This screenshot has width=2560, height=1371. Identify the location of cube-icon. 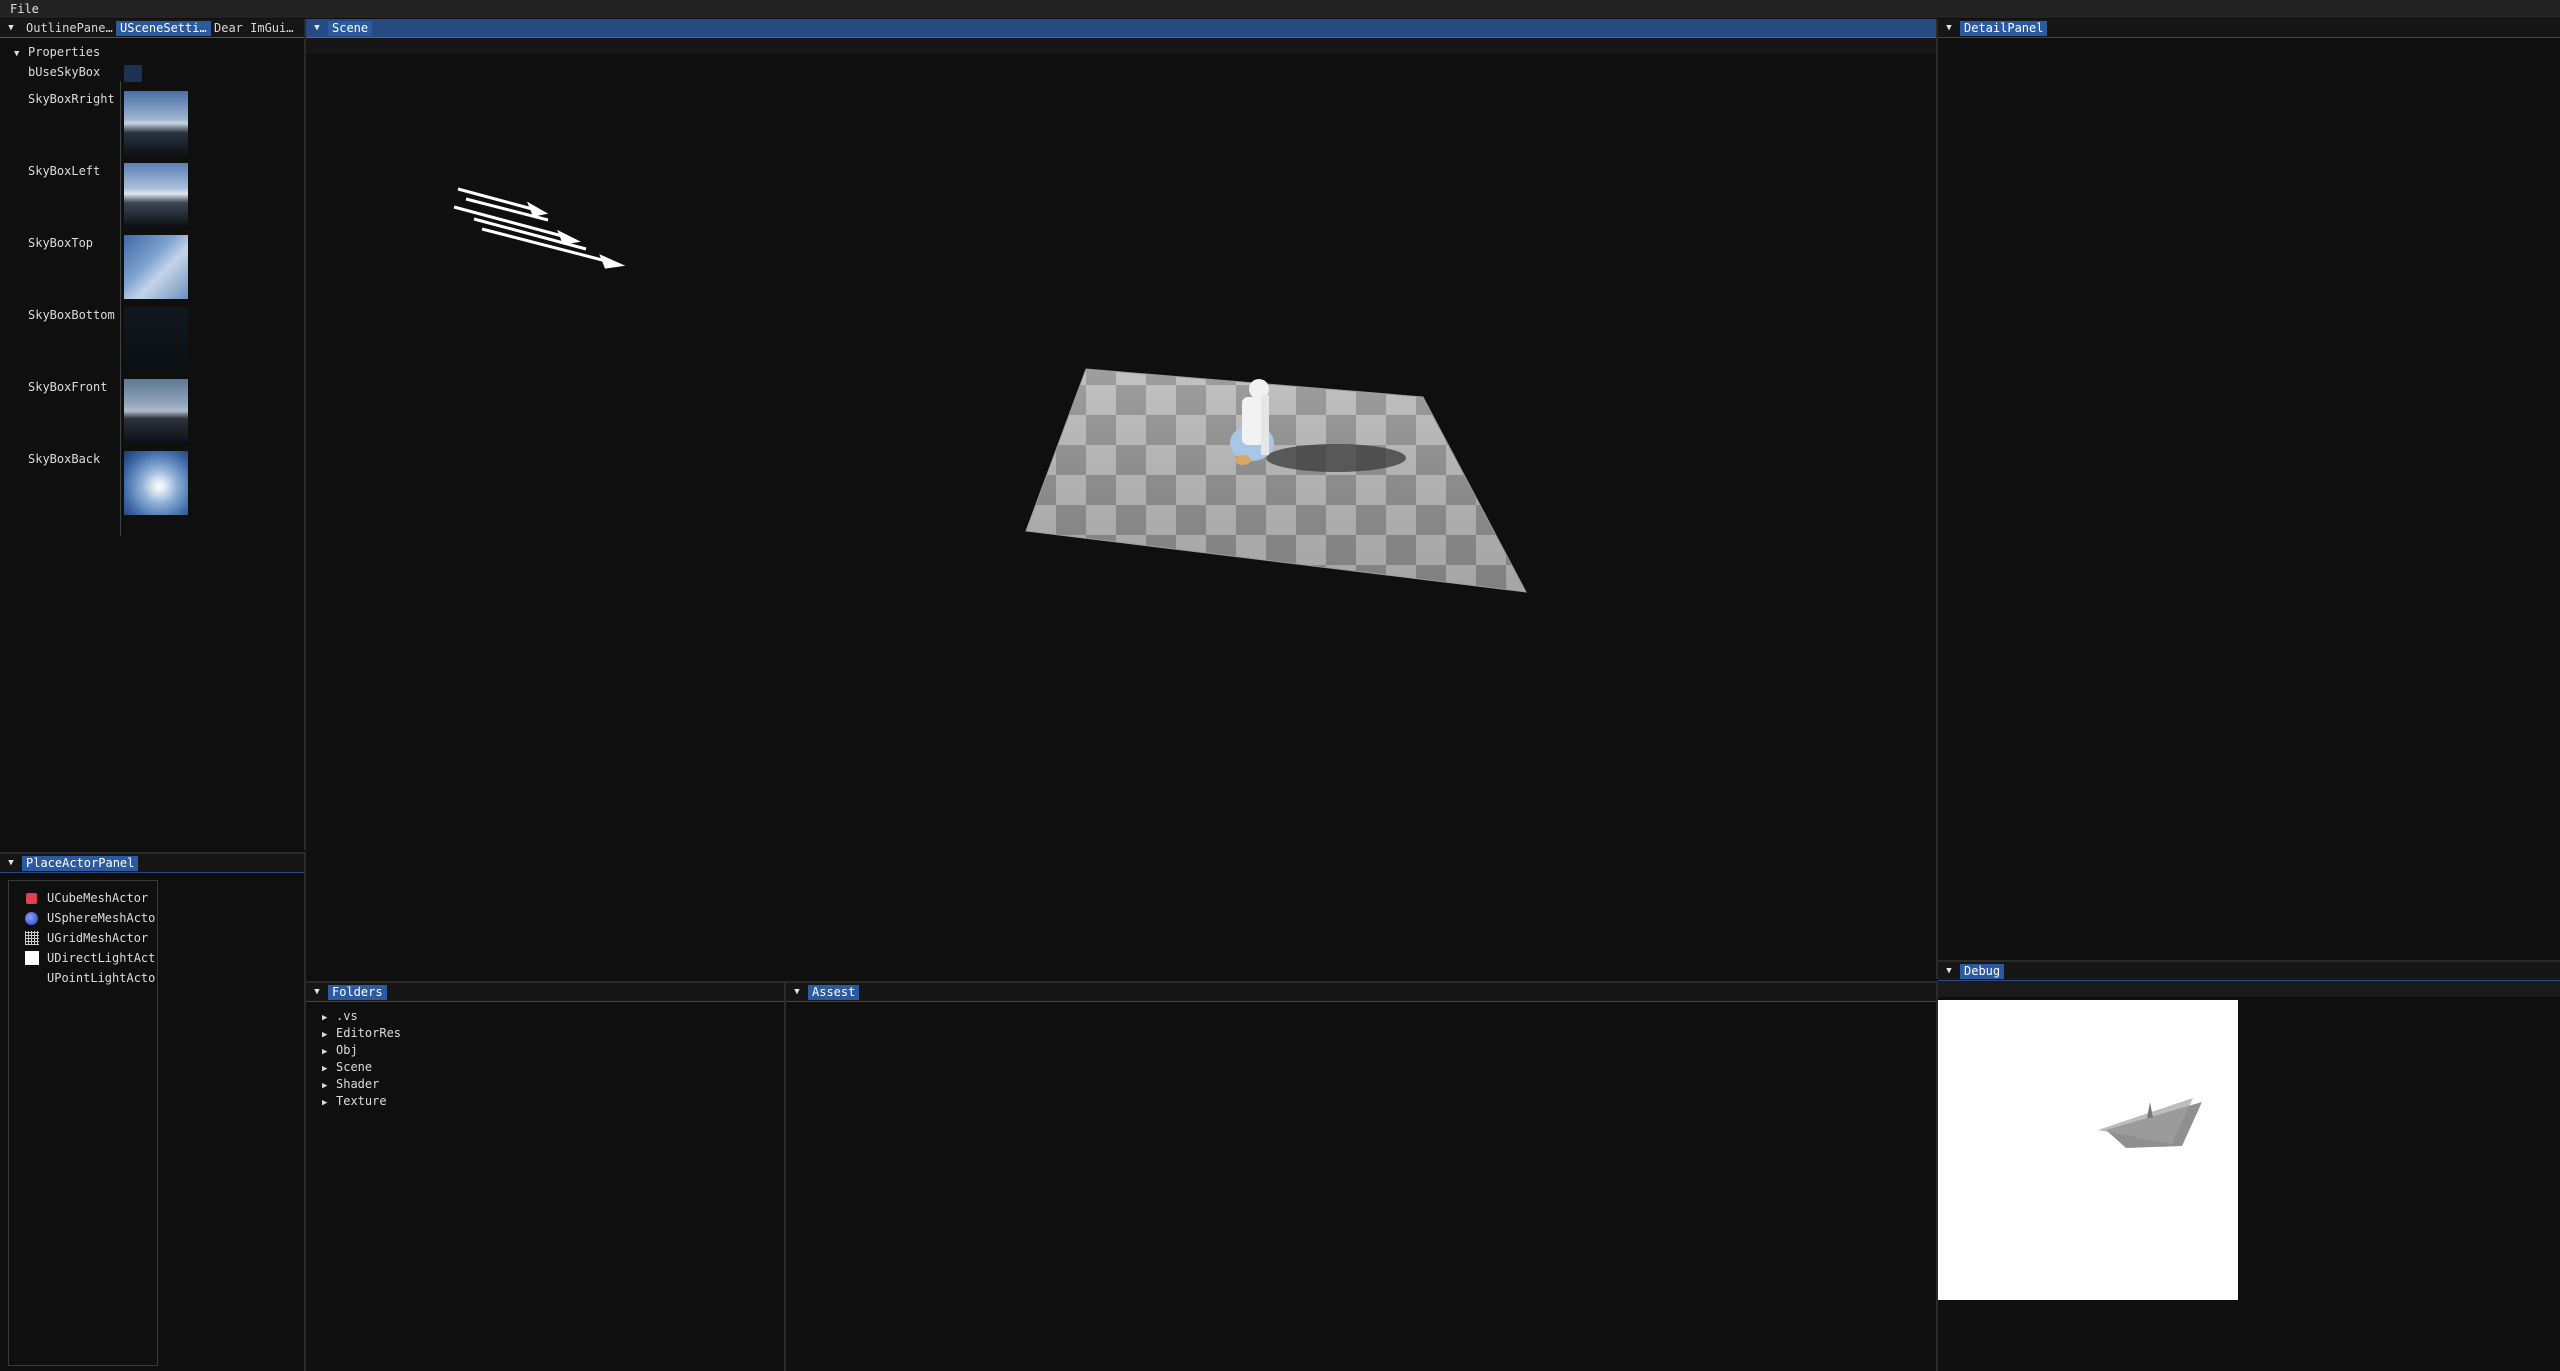
(31, 898).